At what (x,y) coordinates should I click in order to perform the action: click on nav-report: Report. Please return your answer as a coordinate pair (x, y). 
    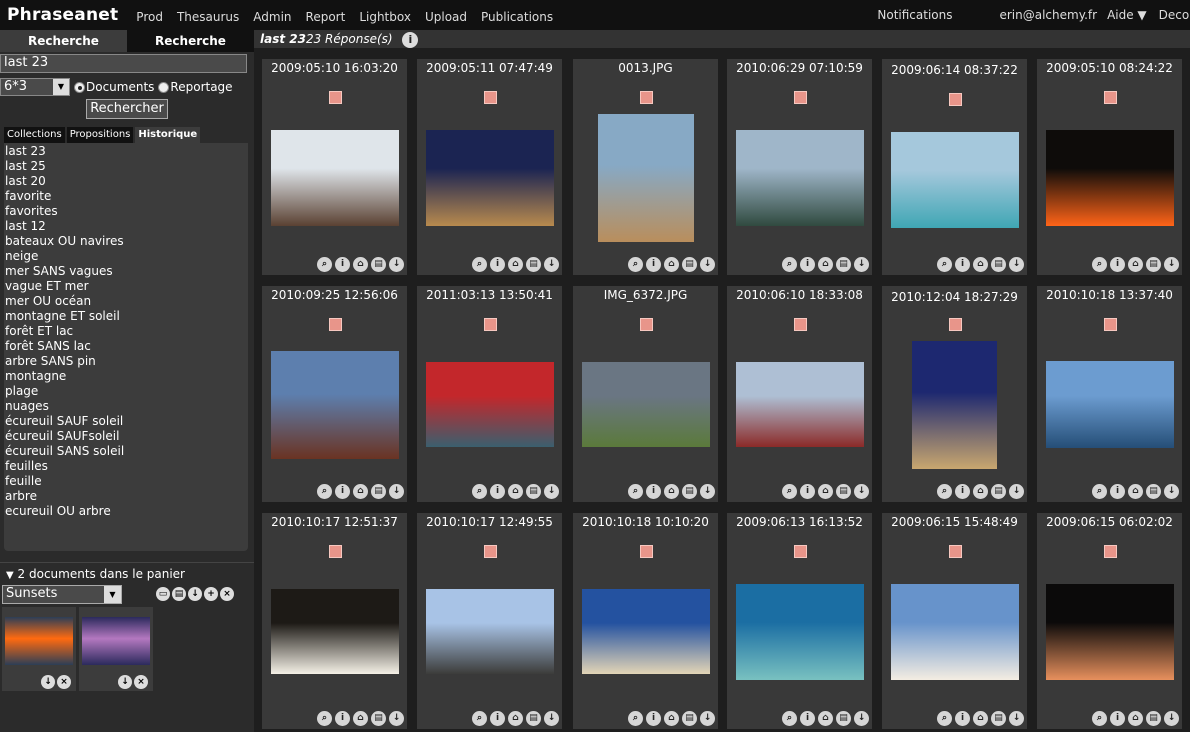
    Looking at the image, I should click on (326, 17).